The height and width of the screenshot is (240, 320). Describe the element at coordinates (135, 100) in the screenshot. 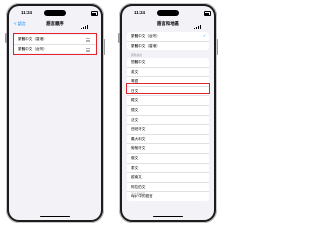

I see `language-label: 韓文` at that location.